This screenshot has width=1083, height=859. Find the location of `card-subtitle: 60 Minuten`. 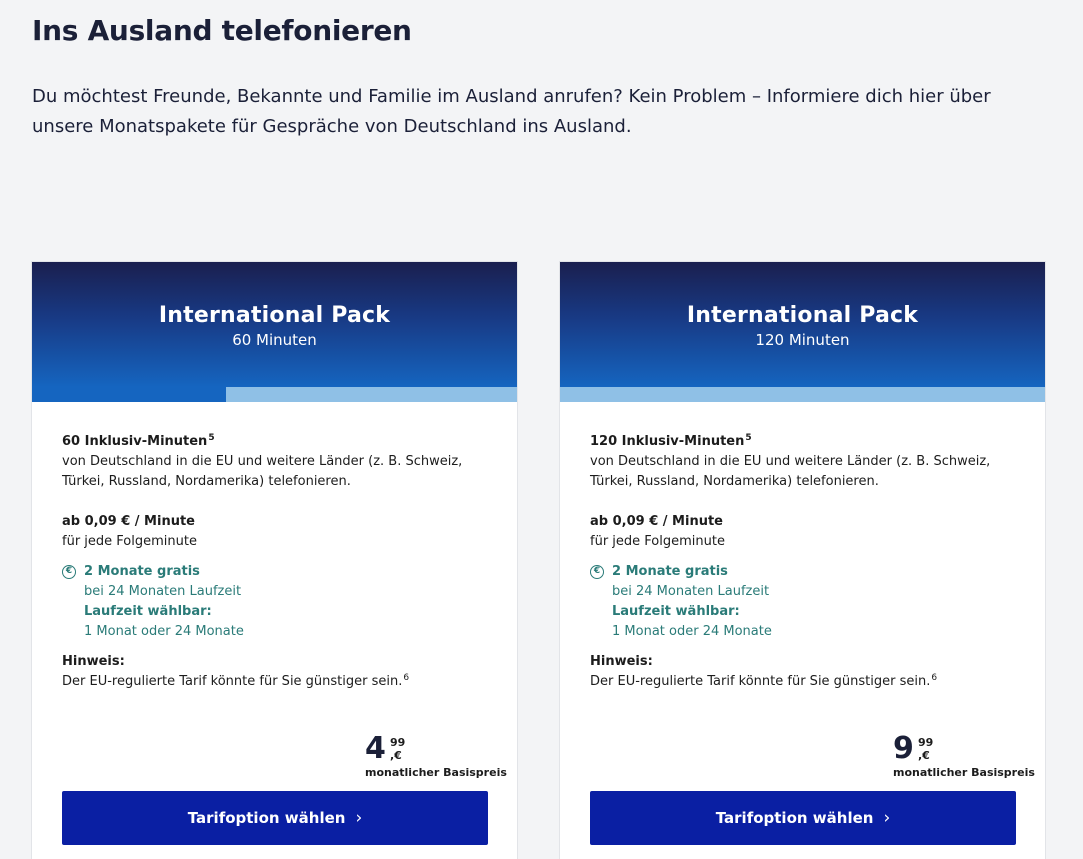

card-subtitle: 60 Minuten is located at coordinates (274, 340).